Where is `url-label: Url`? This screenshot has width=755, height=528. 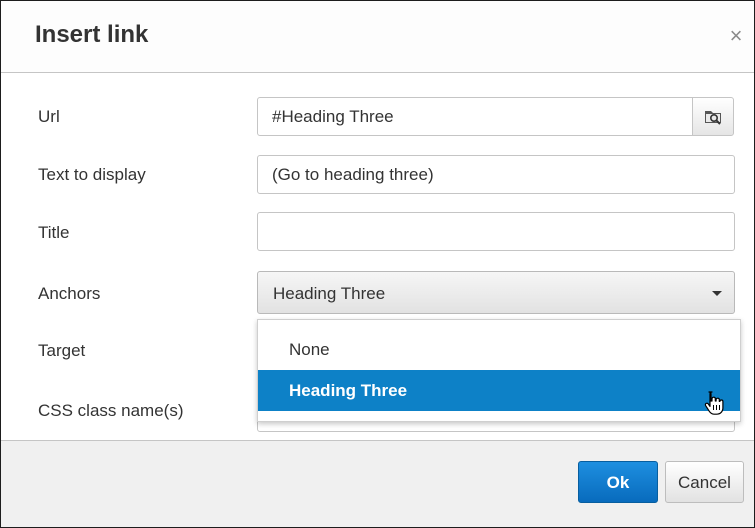 url-label: Url is located at coordinates (49, 116).